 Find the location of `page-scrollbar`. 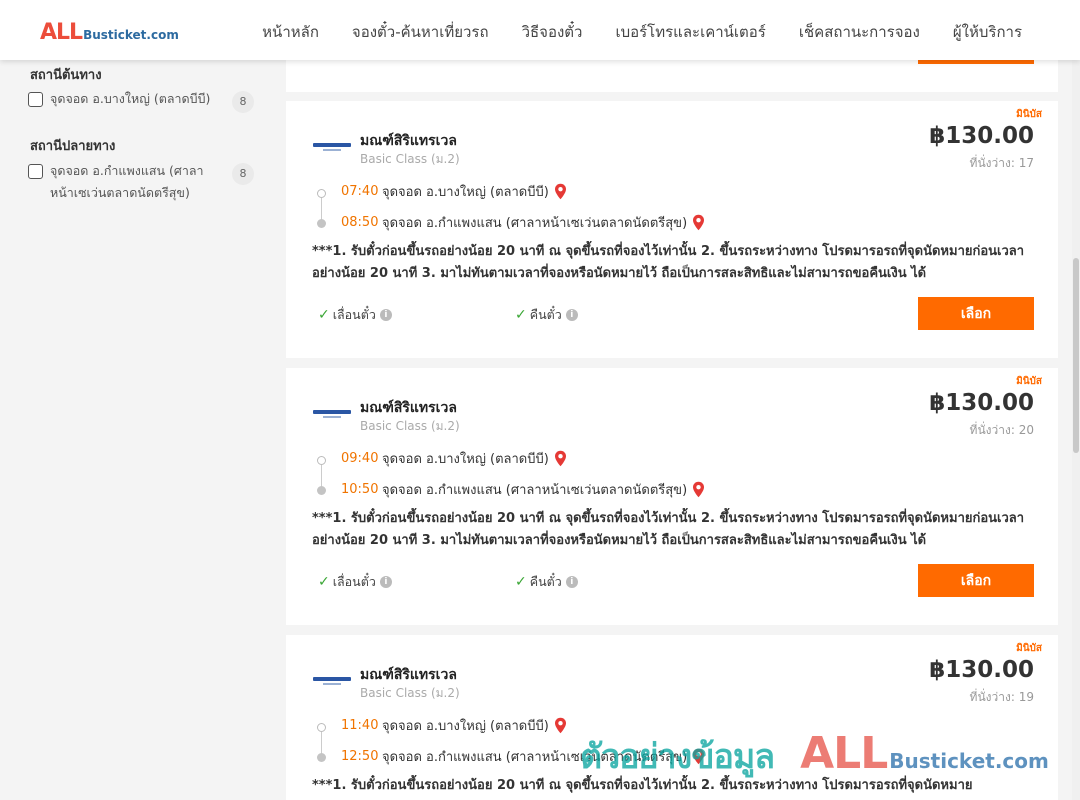

page-scrollbar is located at coordinates (1076, 430).